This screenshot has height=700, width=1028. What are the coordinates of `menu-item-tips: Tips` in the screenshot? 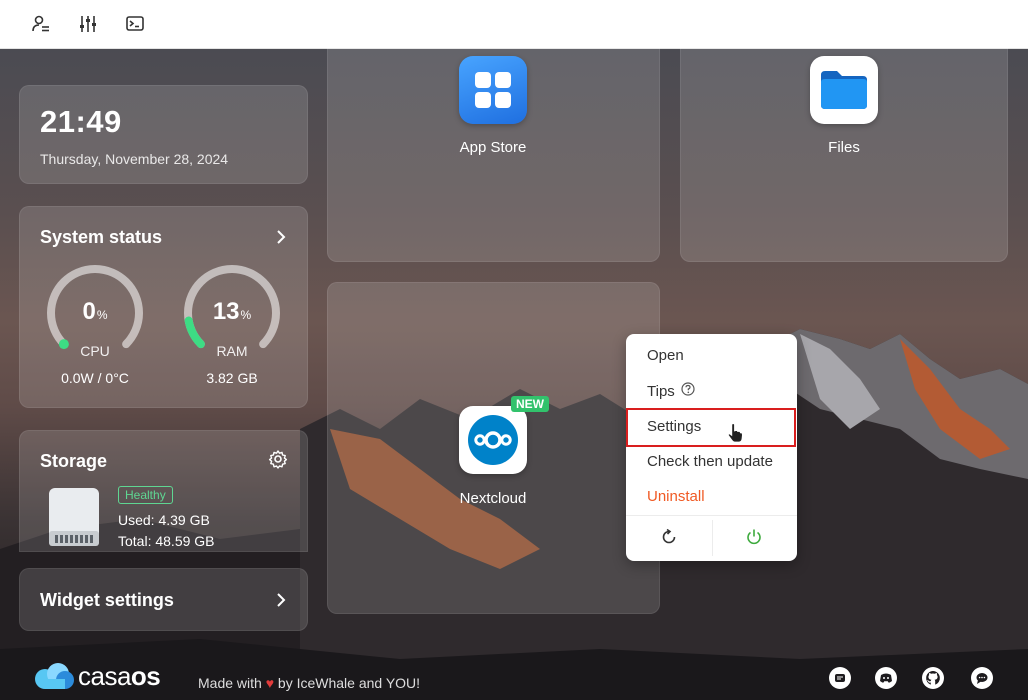 It's located at (671, 391).